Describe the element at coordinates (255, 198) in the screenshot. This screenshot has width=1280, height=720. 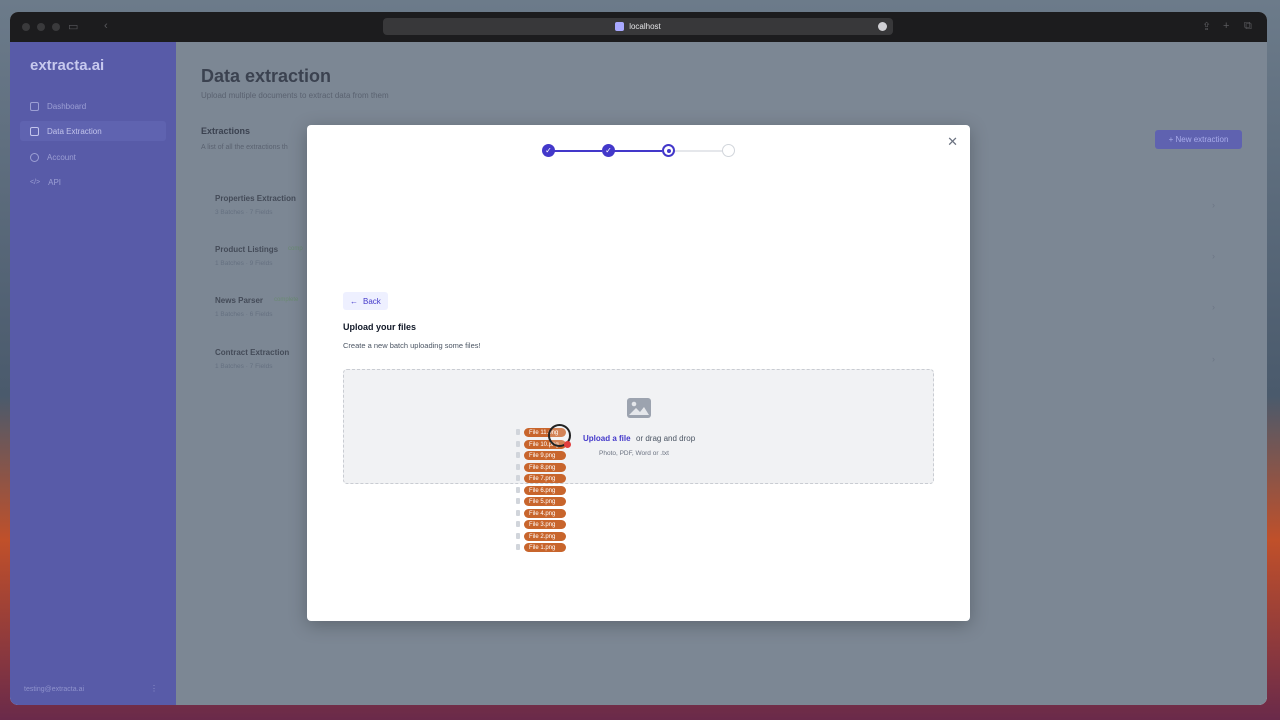
I see `extraction-name: Properties Extraction` at that location.